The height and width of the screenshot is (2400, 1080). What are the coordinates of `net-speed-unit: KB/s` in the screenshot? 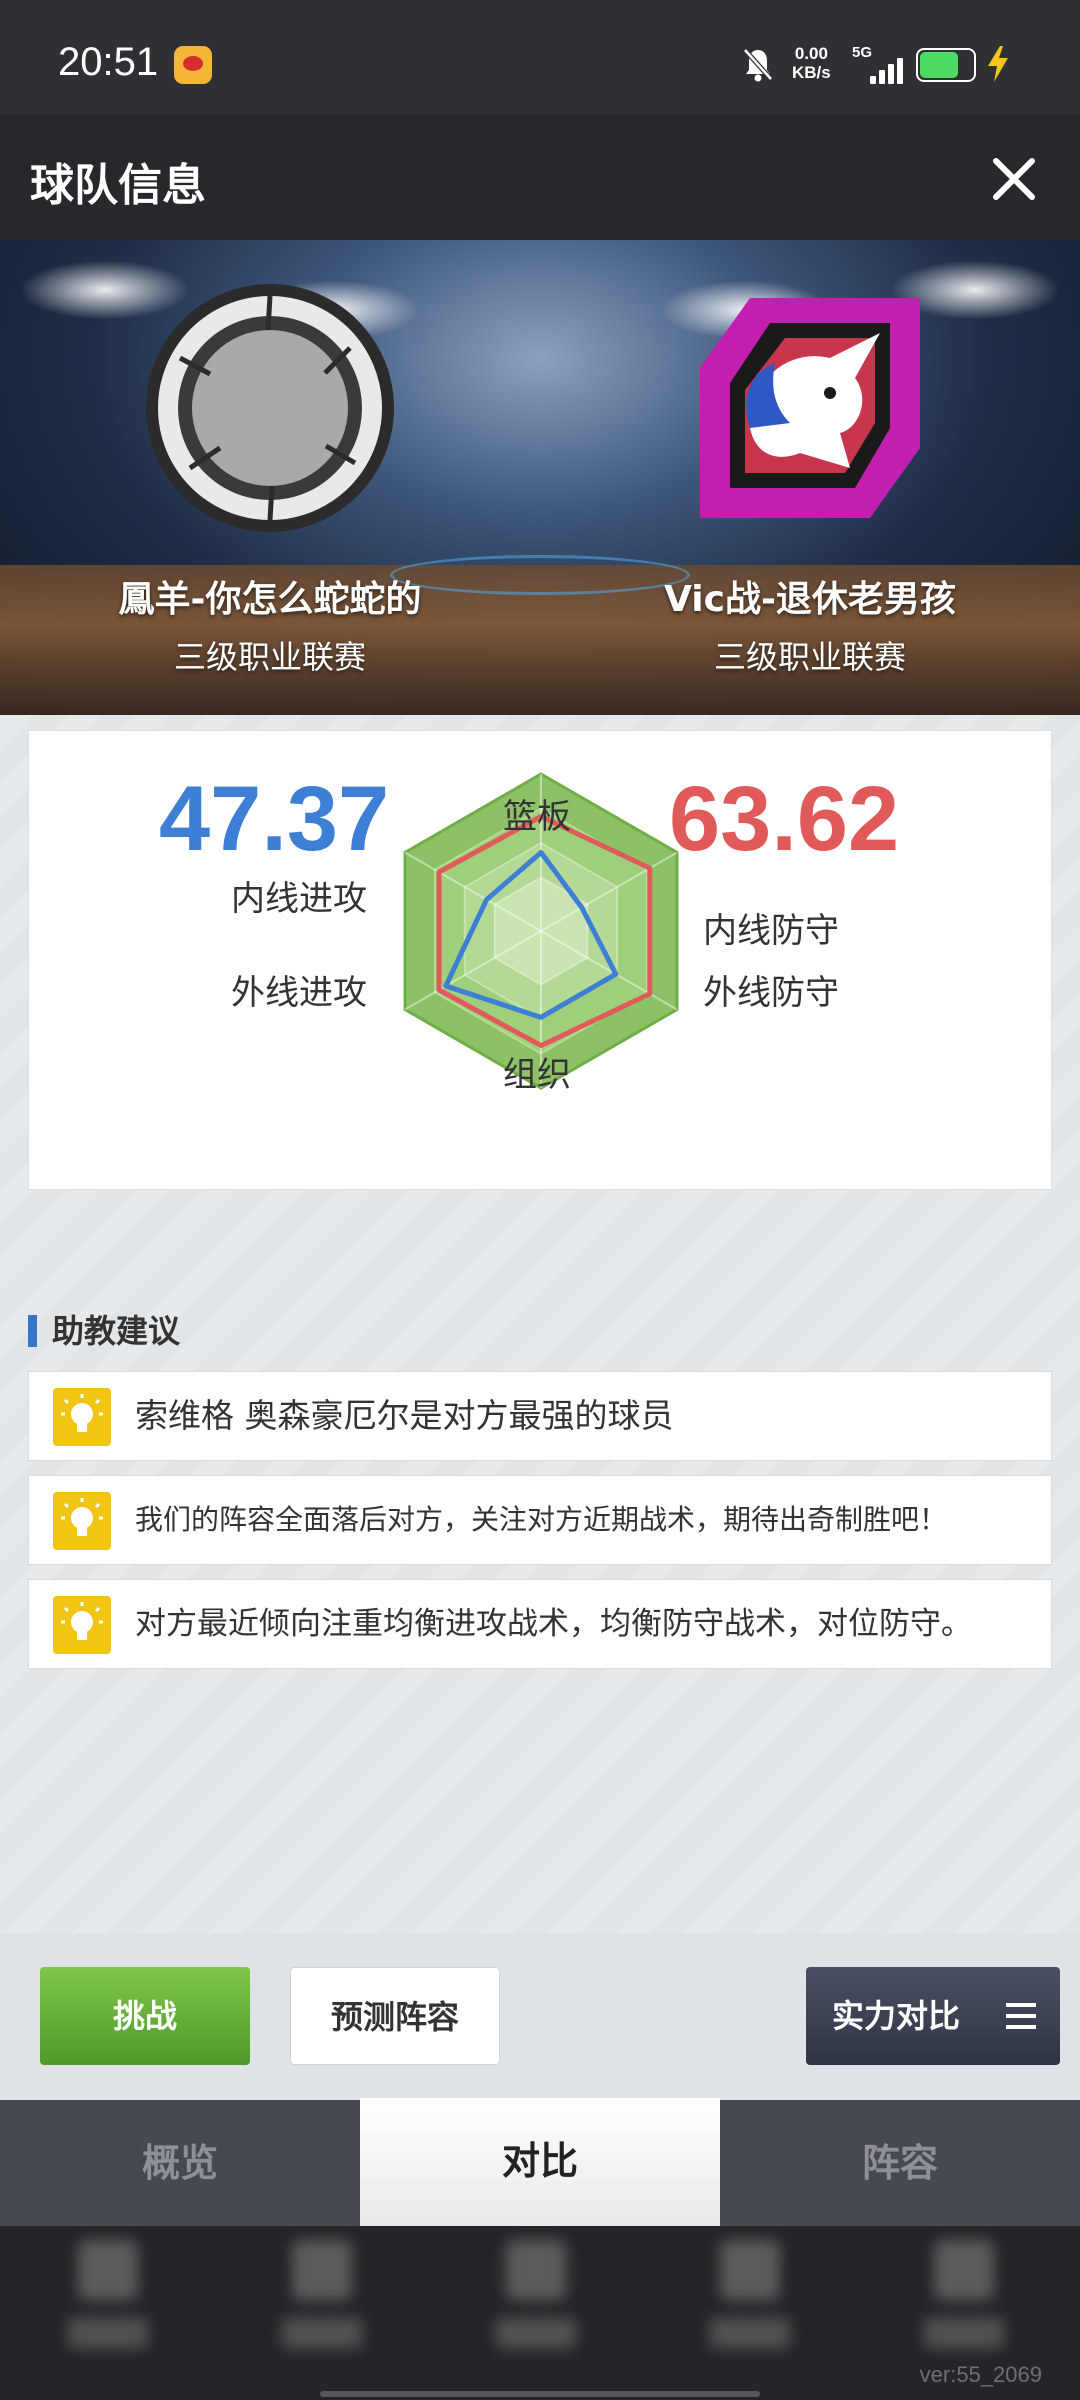 It's located at (811, 72).